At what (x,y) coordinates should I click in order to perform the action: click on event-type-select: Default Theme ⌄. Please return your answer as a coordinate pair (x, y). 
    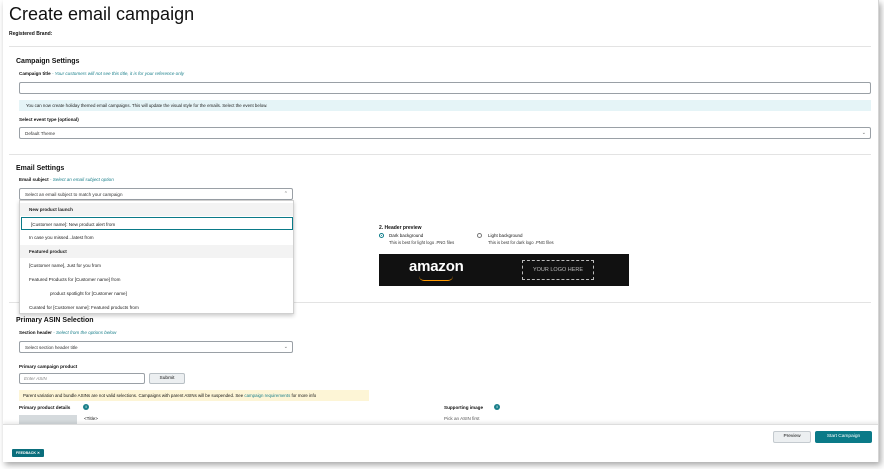
    Looking at the image, I should click on (445, 133).